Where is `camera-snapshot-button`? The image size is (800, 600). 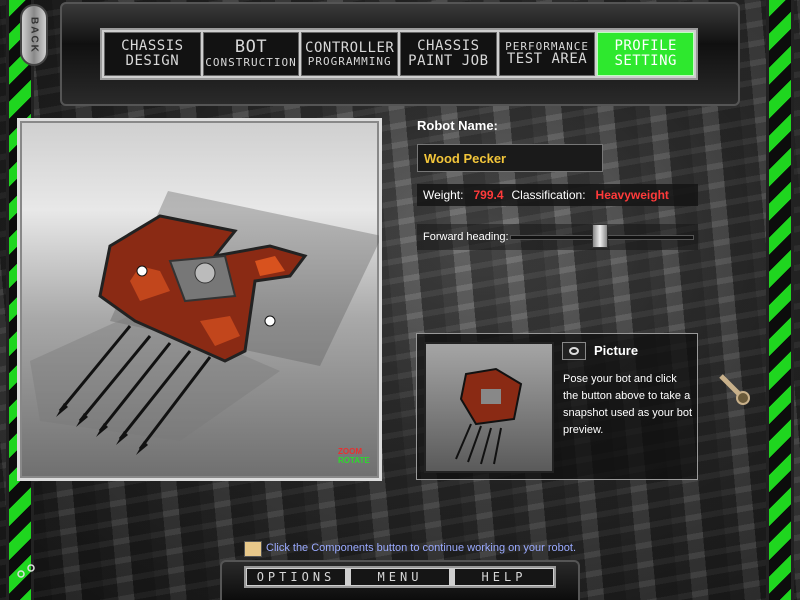 camera-snapshot-button is located at coordinates (574, 351).